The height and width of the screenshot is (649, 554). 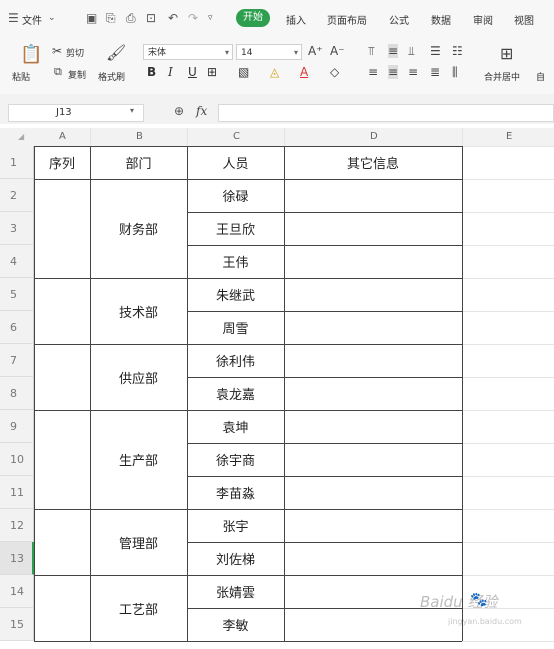 What do you see at coordinates (75, 52) in the screenshot?
I see `cut-button: 剪切` at bounding box center [75, 52].